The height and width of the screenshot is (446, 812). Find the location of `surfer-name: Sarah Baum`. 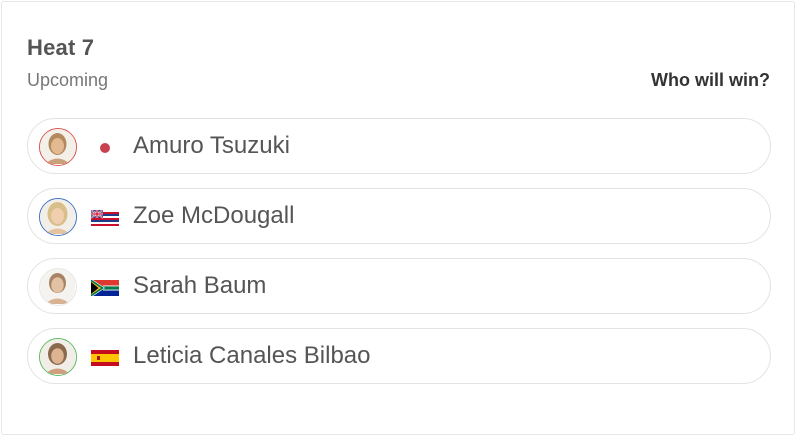

surfer-name: Sarah Baum is located at coordinates (200, 285).